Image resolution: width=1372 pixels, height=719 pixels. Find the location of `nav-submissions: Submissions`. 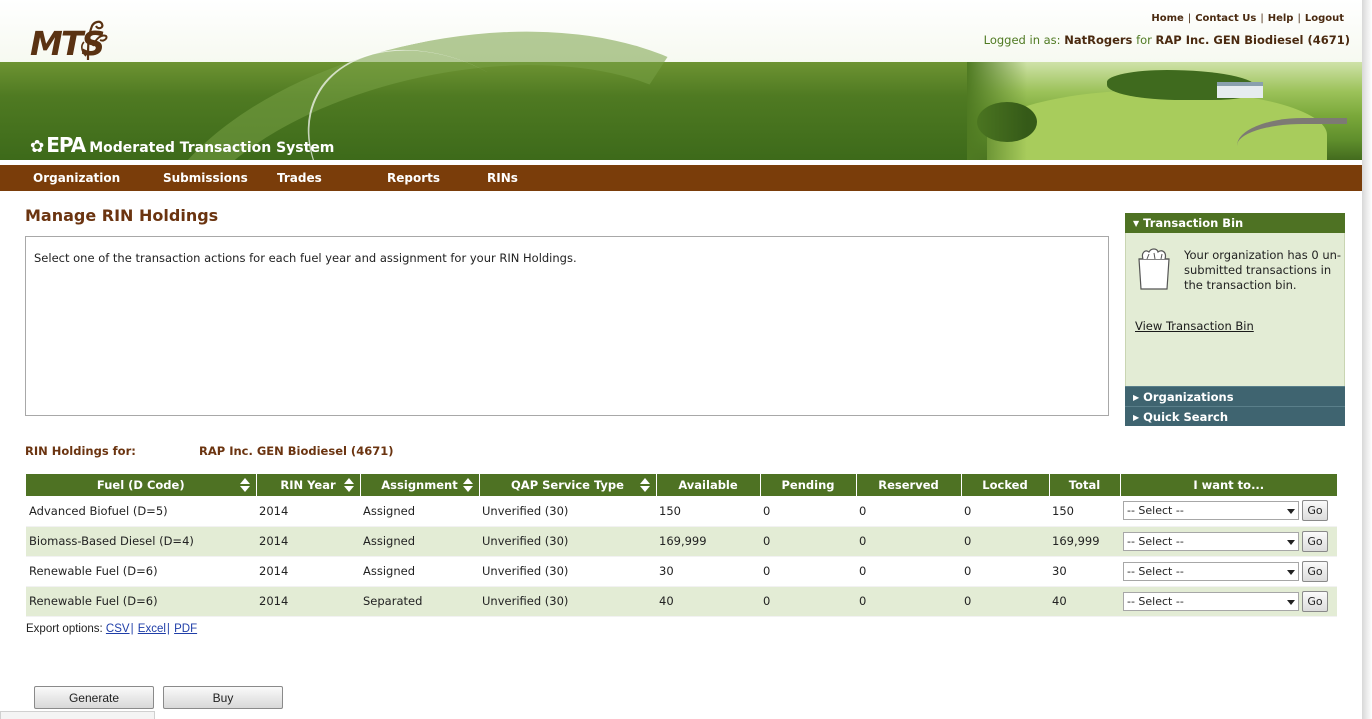

nav-submissions: Submissions is located at coordinates (205, 178).